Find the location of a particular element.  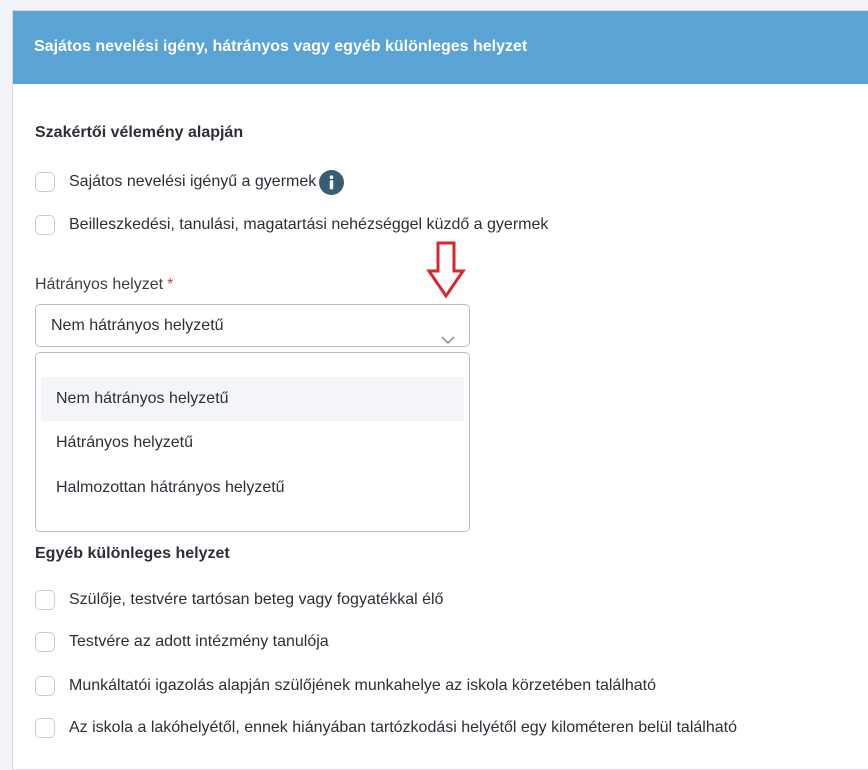

option-disadvantaged: Hátrányos helyzetű is located at coordinates (252, 443).